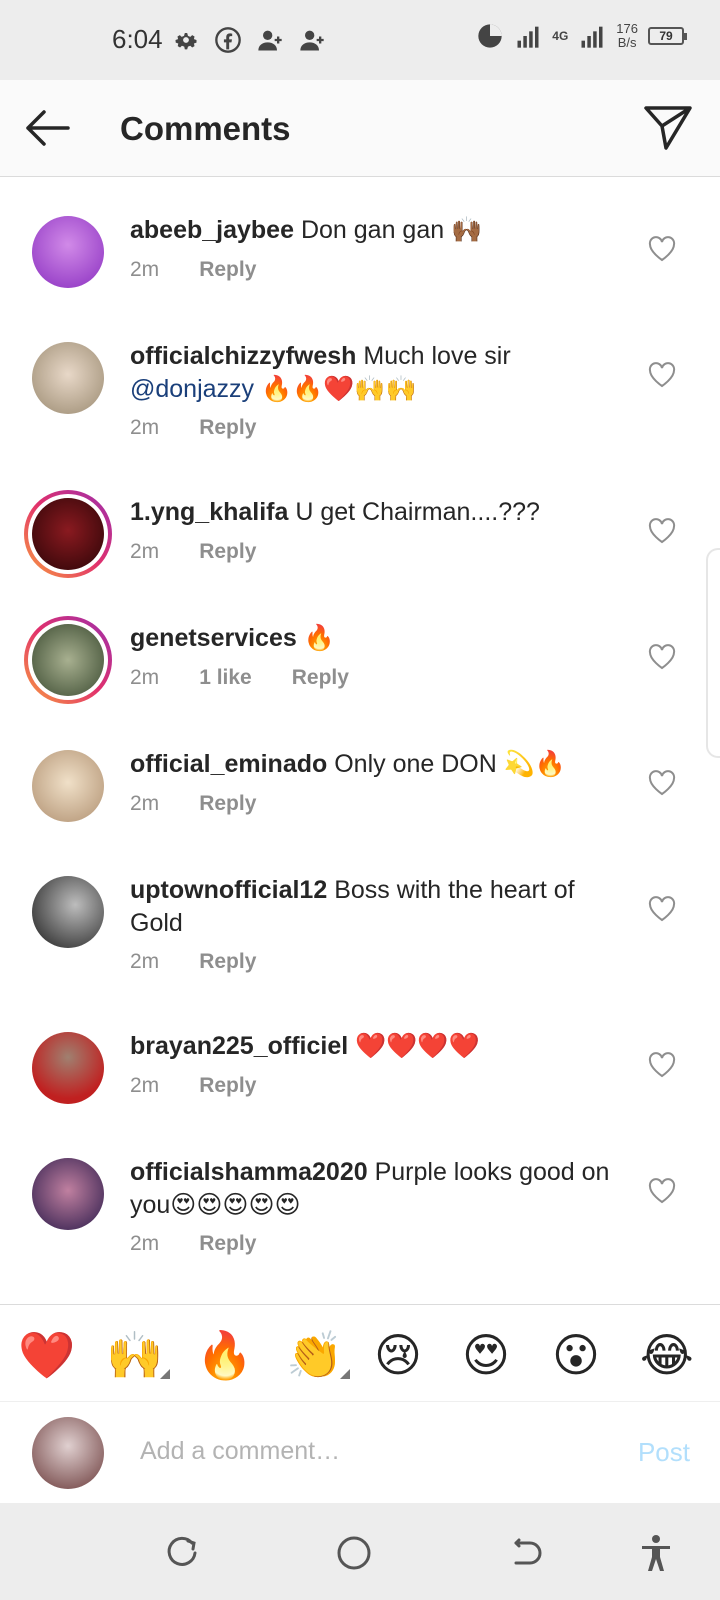  What do you see at coordinates (228, 40) in the screenshot?
I see `facebook-icon` at bounding box center [228, 40].